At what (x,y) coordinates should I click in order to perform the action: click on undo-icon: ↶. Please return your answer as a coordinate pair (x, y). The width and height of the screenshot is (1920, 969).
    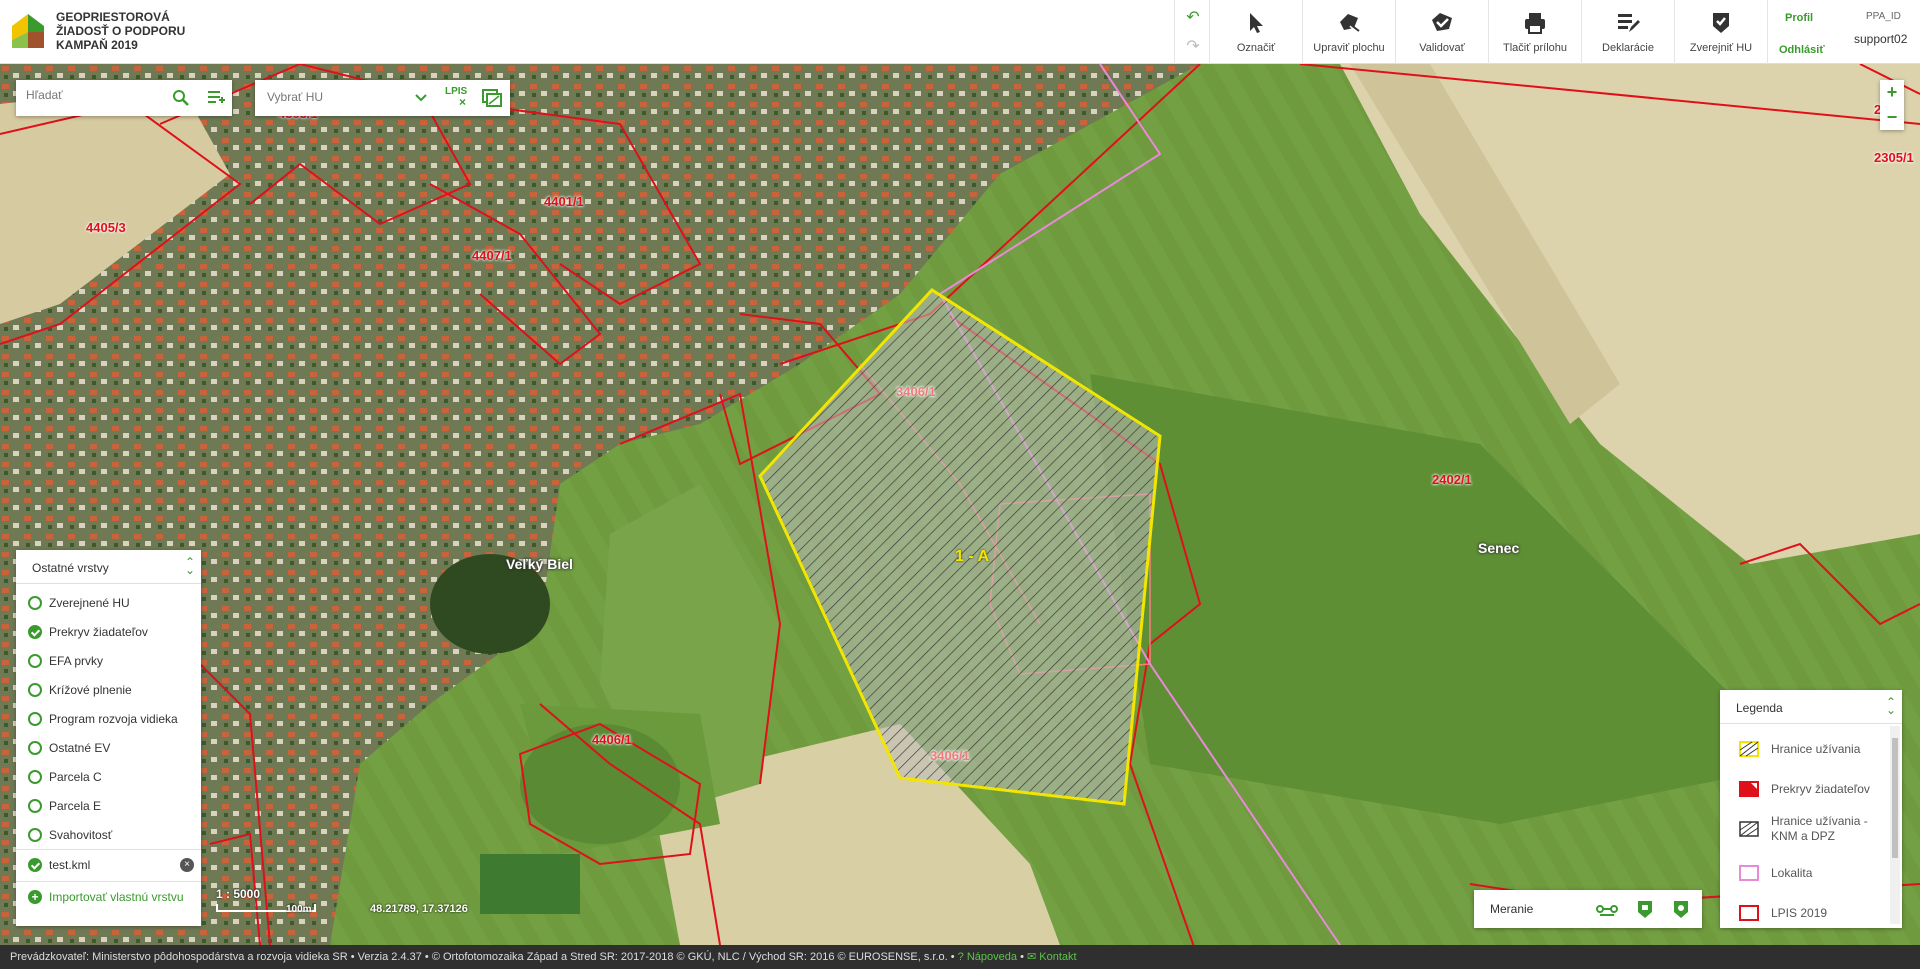
    Looking at the image, I should click on (1193, 18).